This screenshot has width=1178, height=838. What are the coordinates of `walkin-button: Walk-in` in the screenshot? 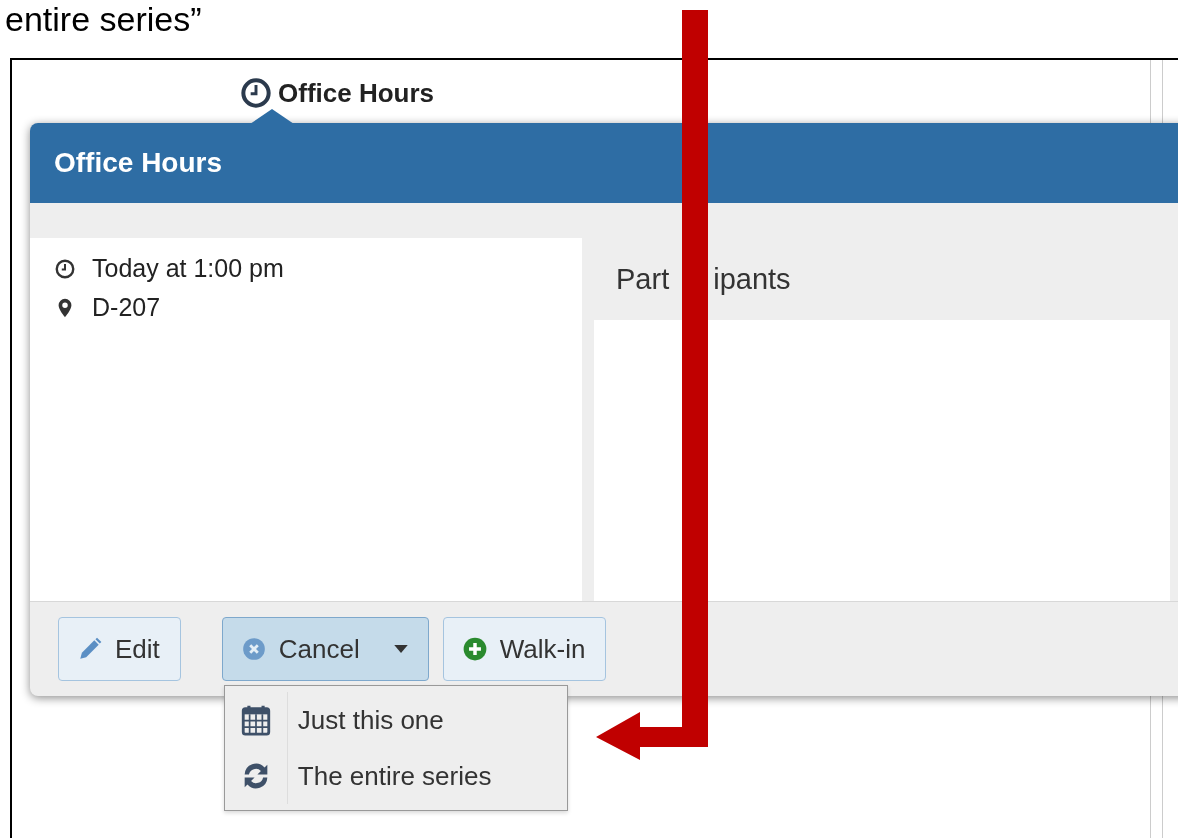 It's located at (524, 649).